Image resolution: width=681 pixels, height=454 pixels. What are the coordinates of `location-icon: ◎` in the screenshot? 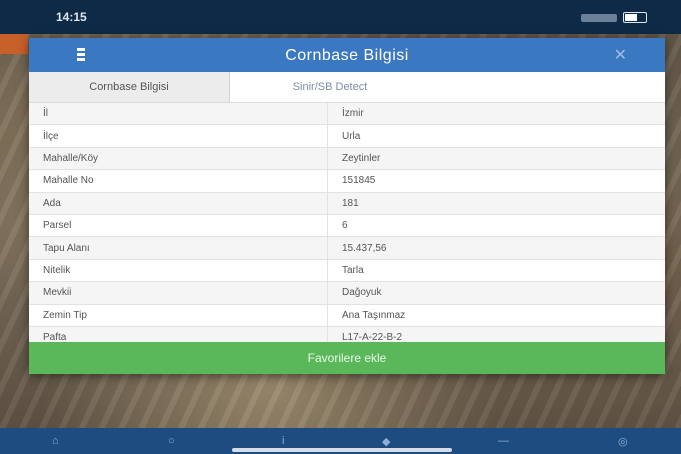 It's located at (623, 441).